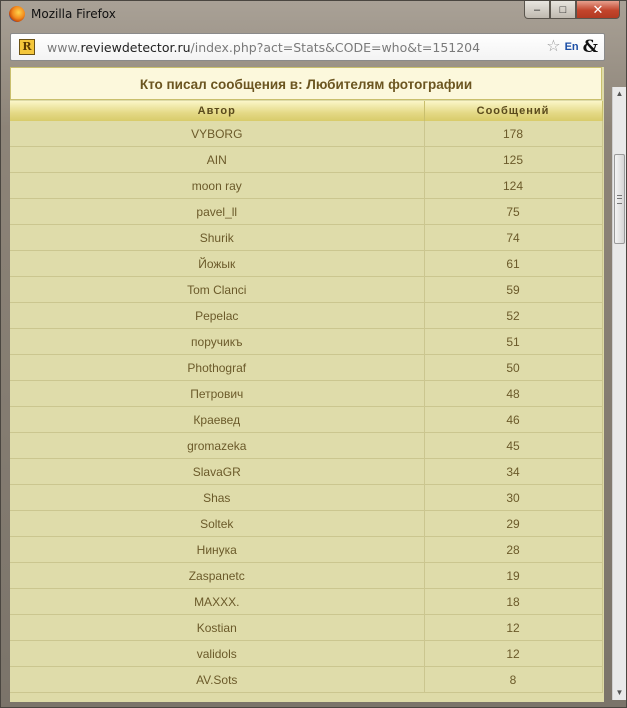 The width and height of the screenshot is (627, 708). I want to click on author-name: Zaspanetc, so click(217, 575).